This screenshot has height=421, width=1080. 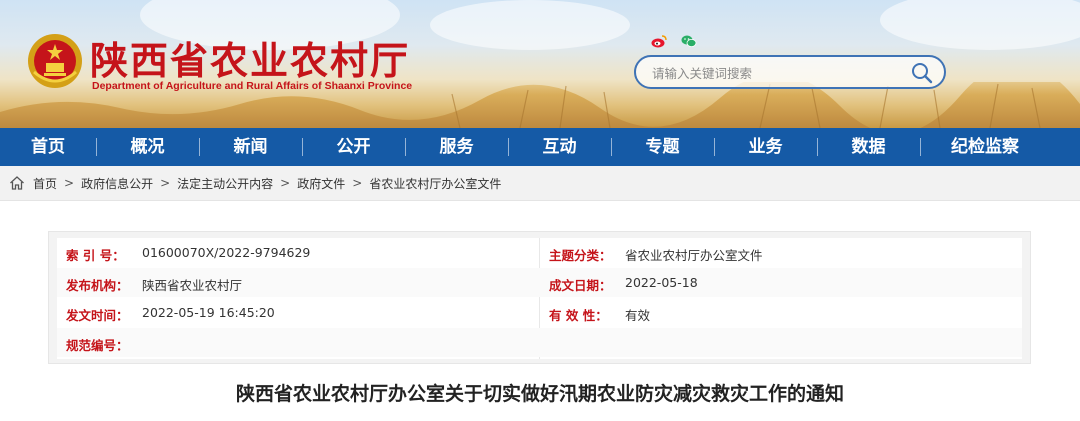 I want to click on search-input, so click(x=777, y=73).